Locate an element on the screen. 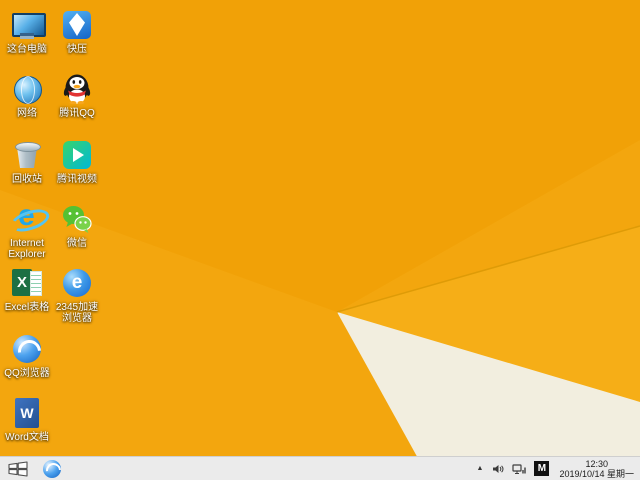  taskbar: ▲ M 12:30 2019/10/14 星期一 is located at coordinates (320, 468).